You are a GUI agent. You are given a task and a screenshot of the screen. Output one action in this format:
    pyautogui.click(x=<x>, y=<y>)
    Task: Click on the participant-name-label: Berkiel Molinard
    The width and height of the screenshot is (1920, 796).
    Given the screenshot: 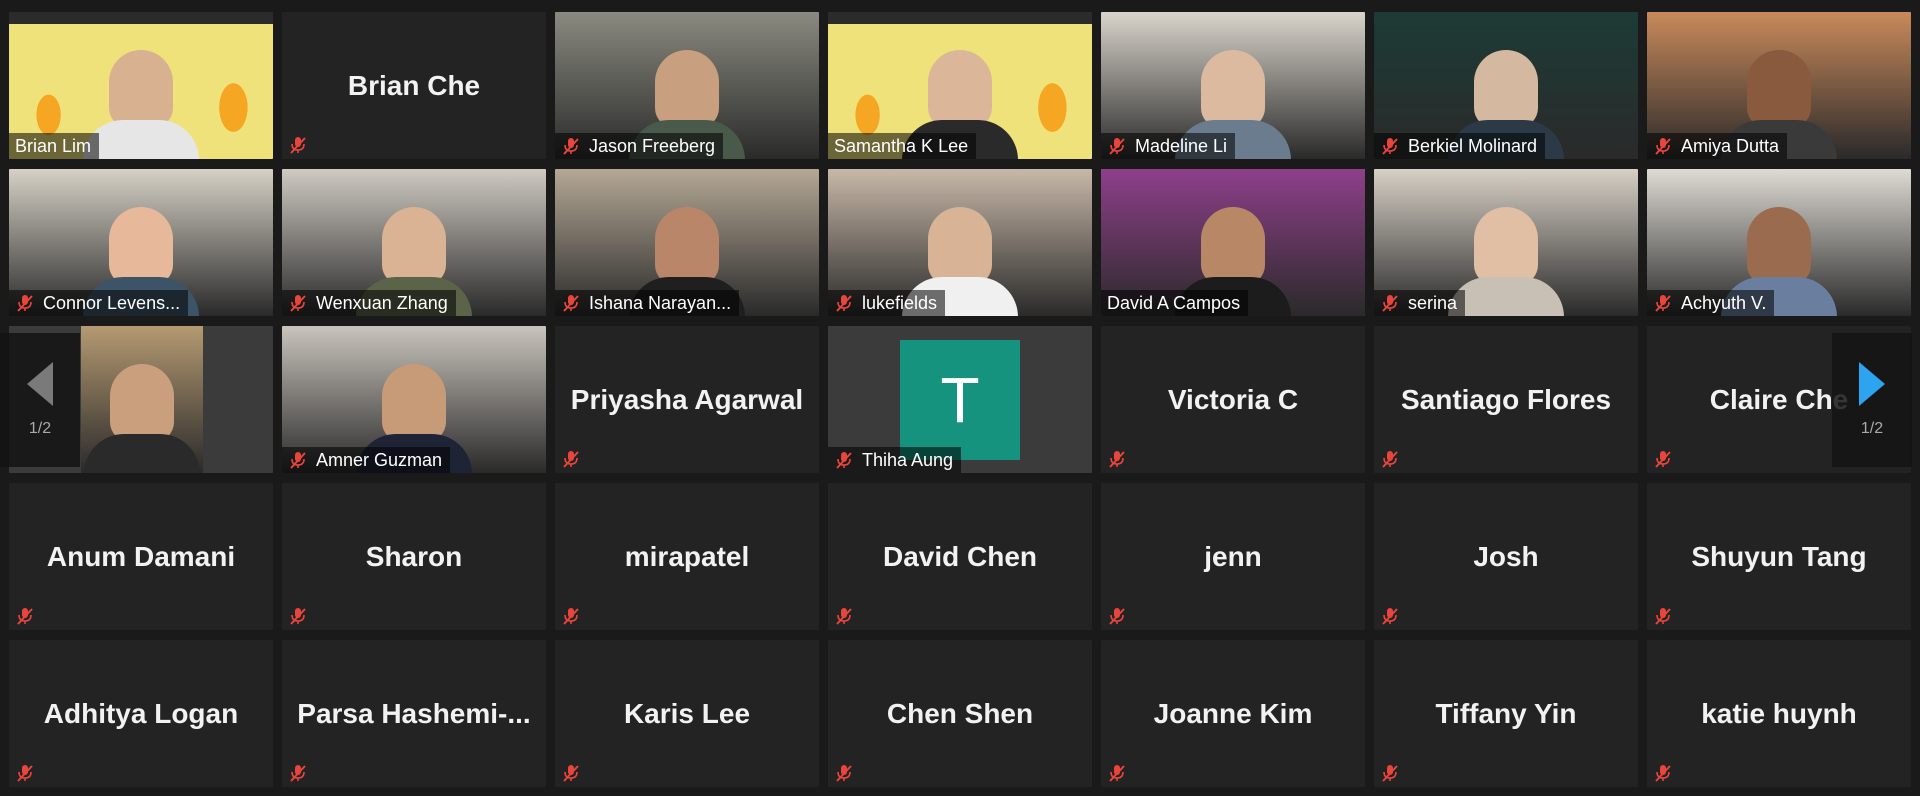 What is the action you would take?
    pyautogui.click(x=1460, y=146)
    